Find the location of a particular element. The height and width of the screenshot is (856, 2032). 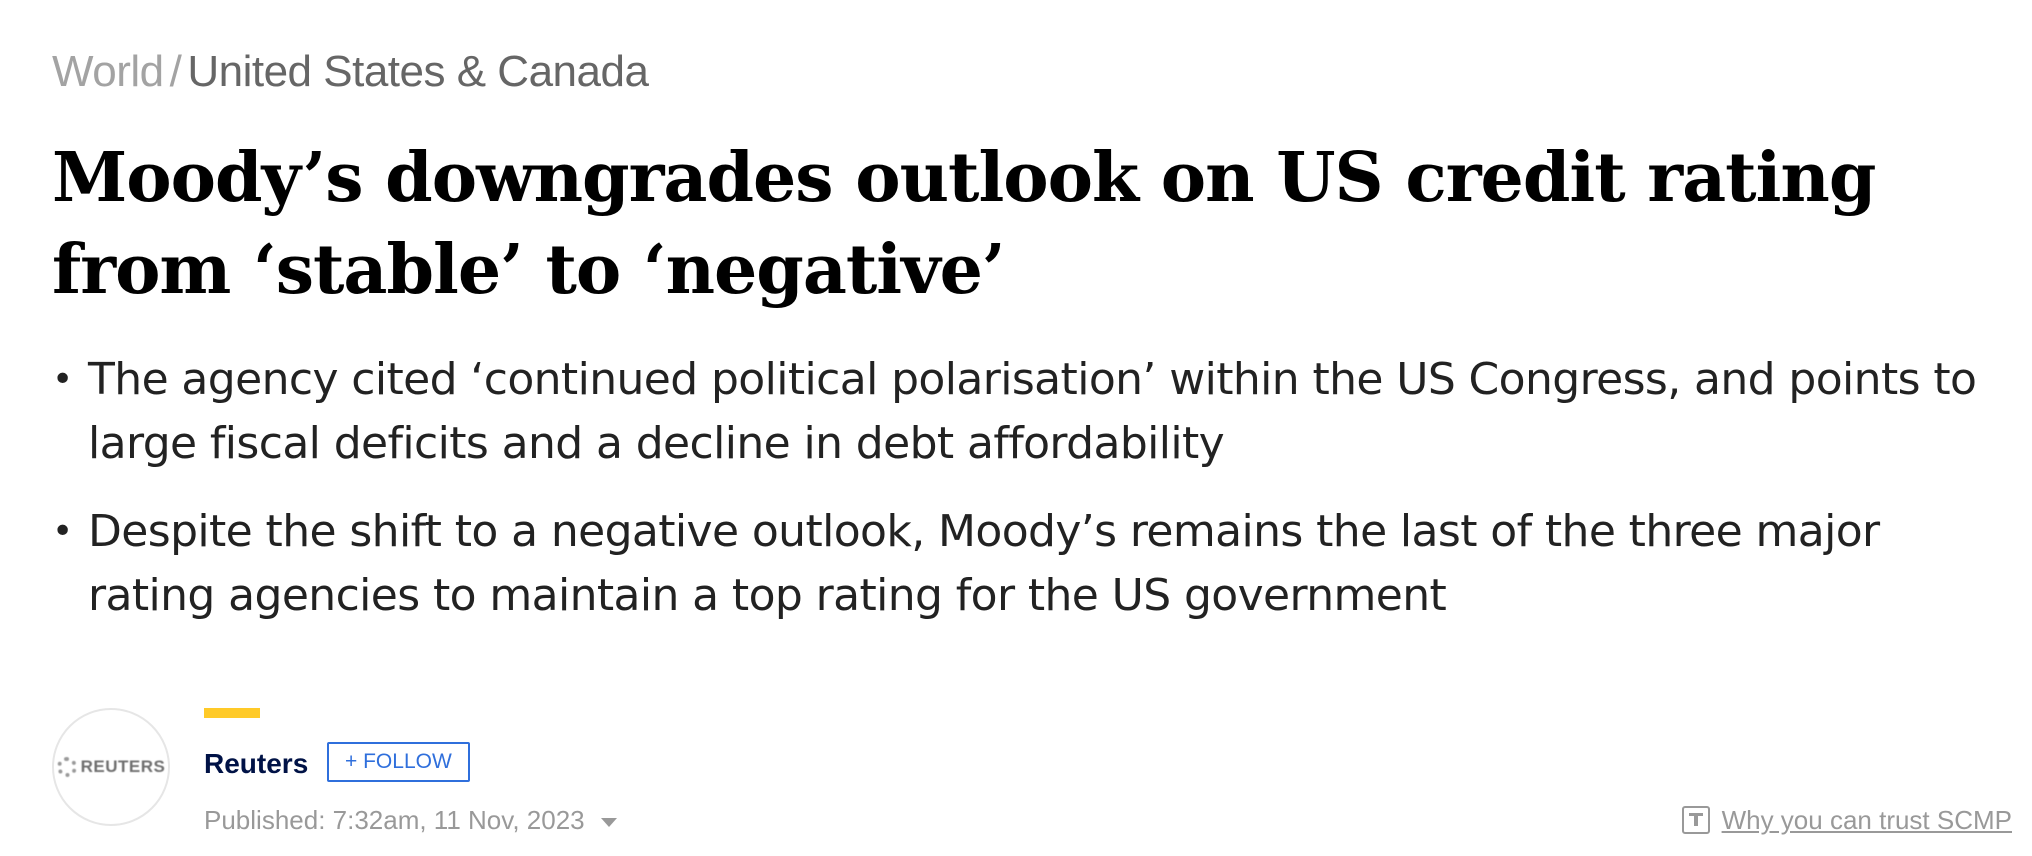

author-name: Reuters is located at coordinates (256, 764).